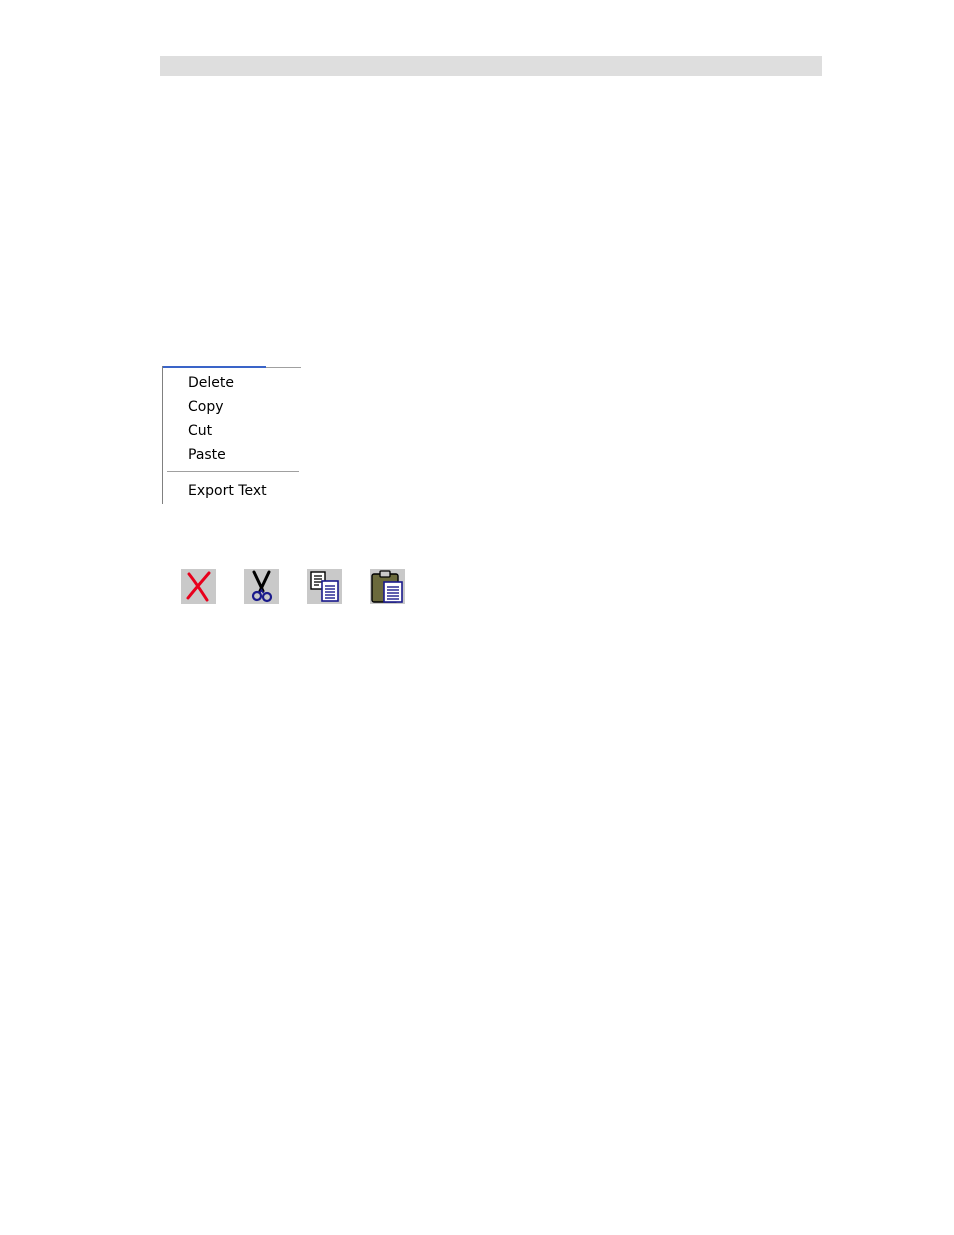 This screenshot has height=1235, width=954. I want to click on cut-icon, so click(262, 586).